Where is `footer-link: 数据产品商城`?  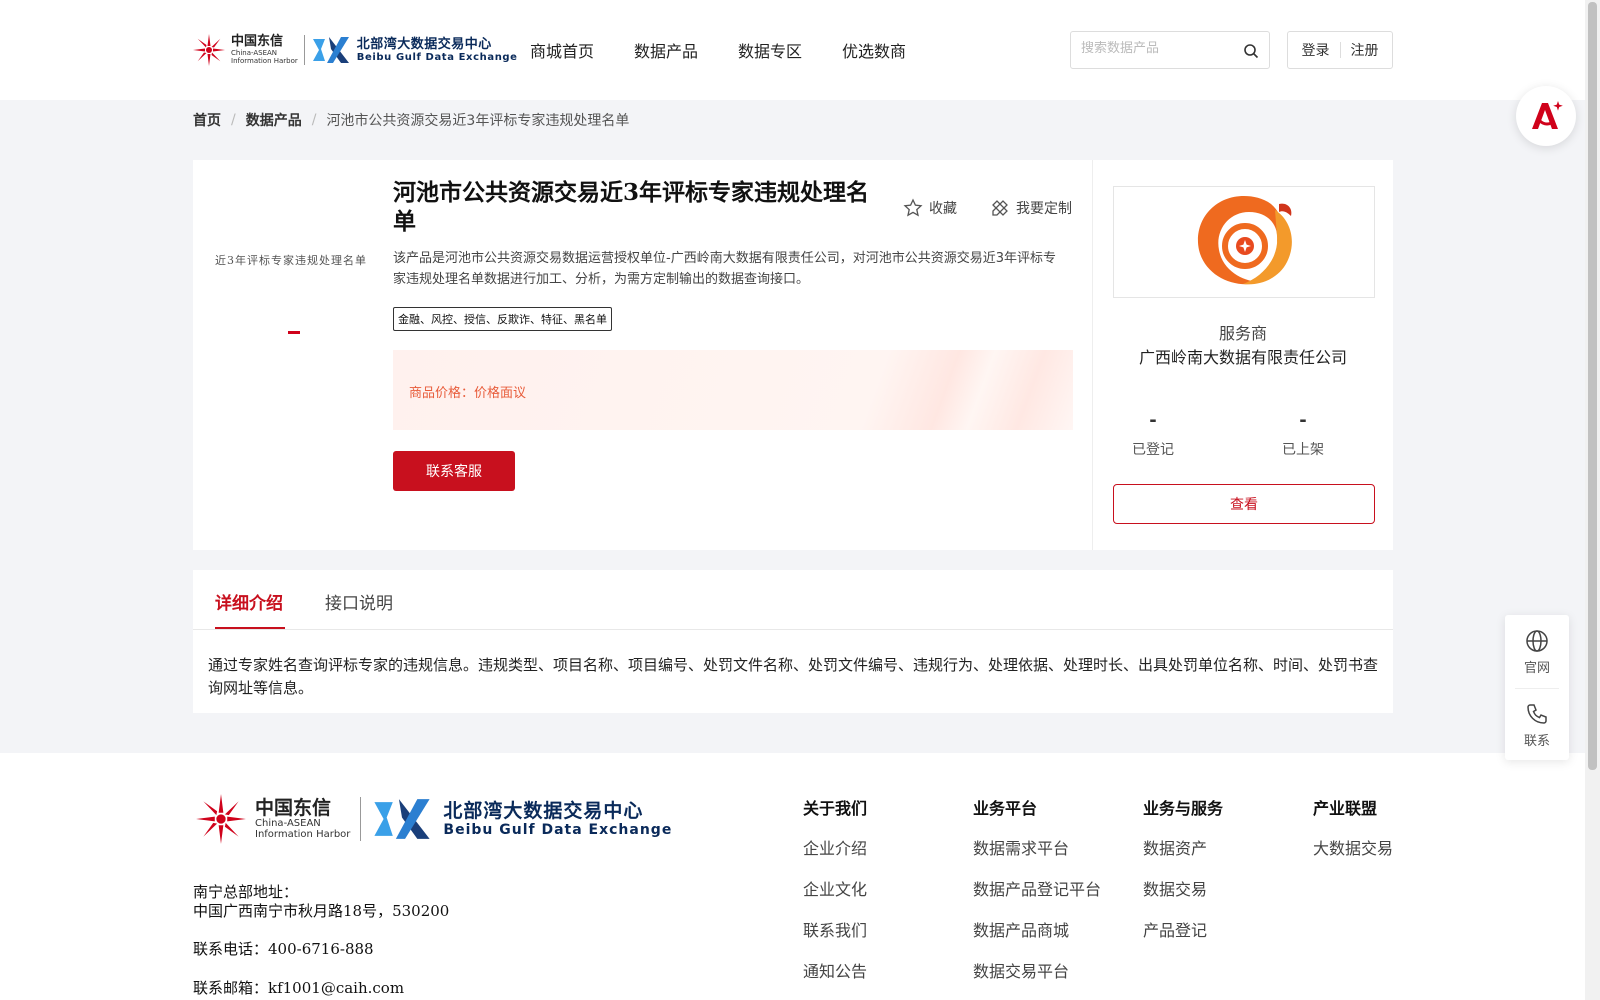 footer-link: 数据产品商城 is located at coordinates (1037, 929).